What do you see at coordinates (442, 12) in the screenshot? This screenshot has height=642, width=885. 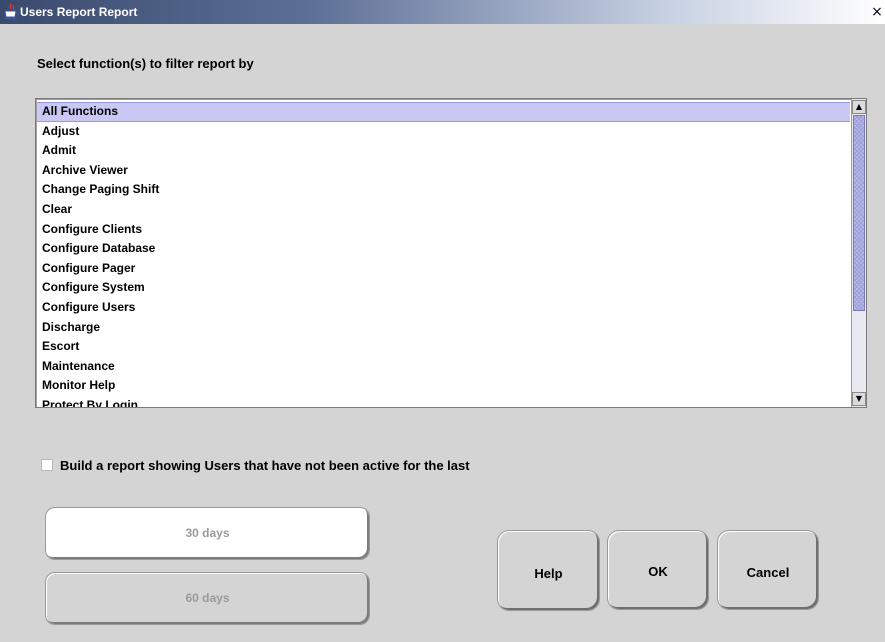 I see `title-bar: Users Report Report ×` at bounding box center [442, 12].